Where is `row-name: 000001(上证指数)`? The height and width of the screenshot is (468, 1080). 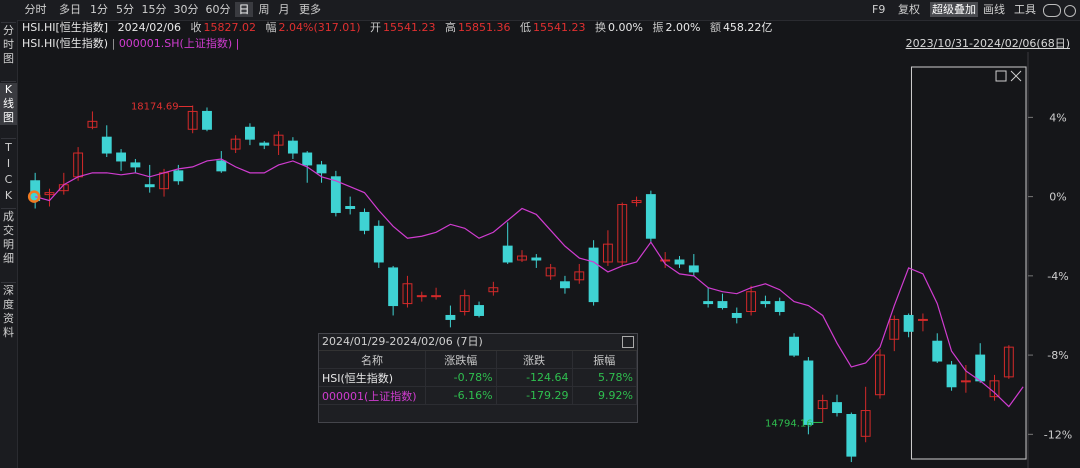 row-name: 000001(上证指数) is located at coordinates (372, 395).